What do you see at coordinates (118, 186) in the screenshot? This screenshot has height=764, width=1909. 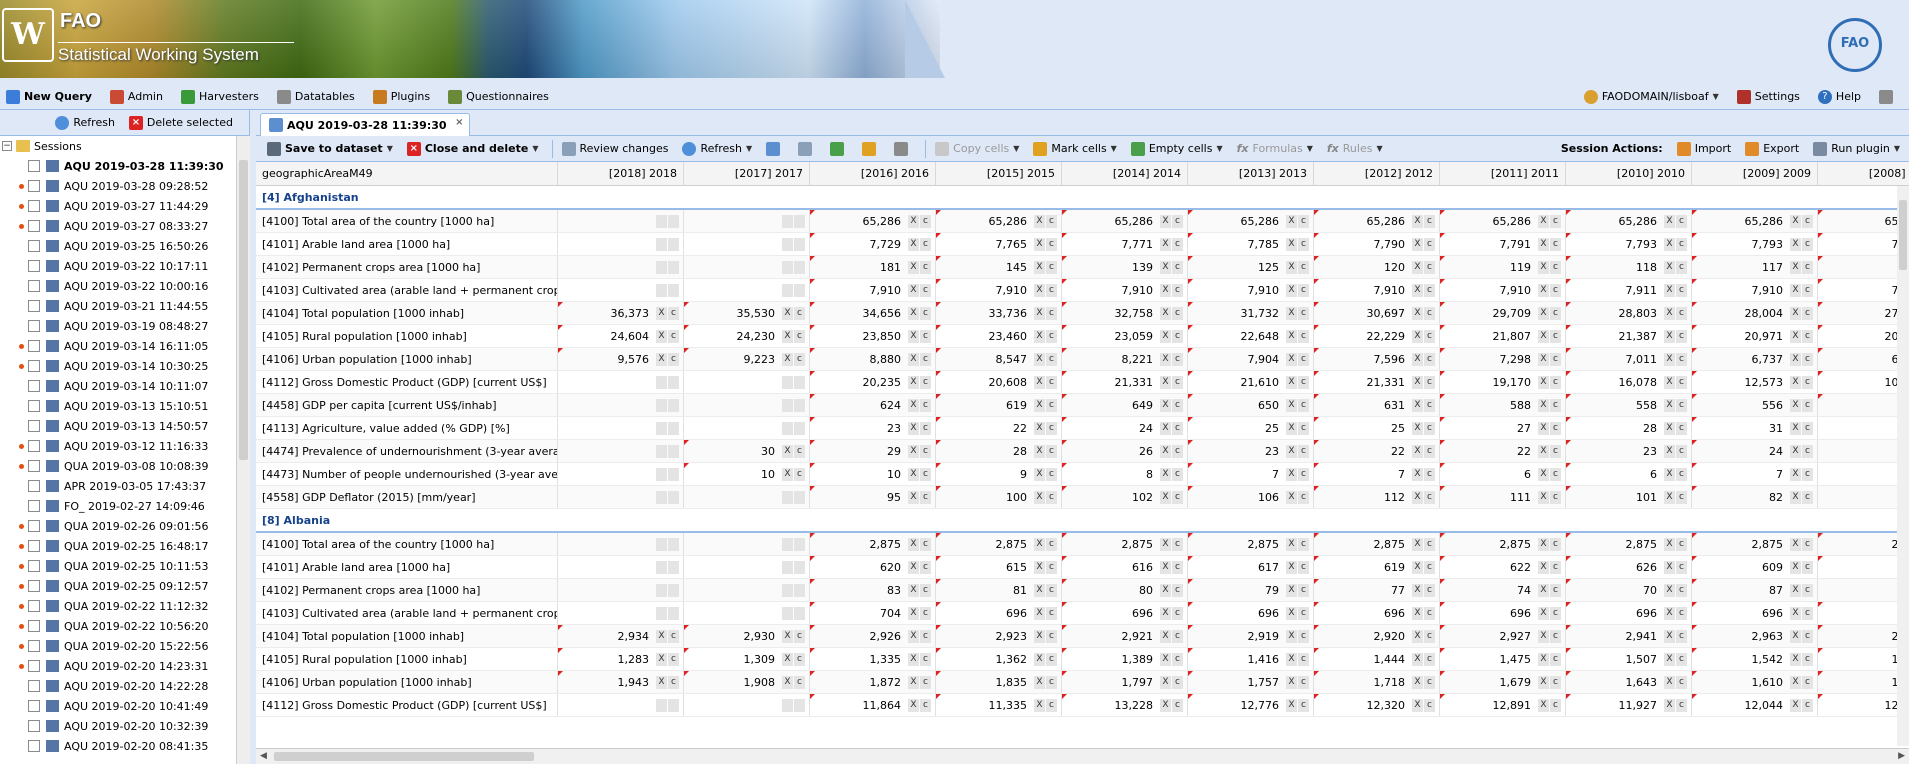 I see `session-item: AQU 2019-03-28 09:28:52` at bounding box center [118, 186].